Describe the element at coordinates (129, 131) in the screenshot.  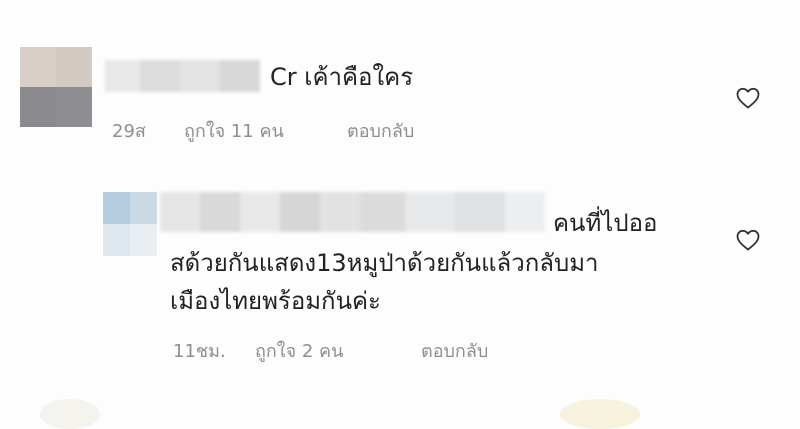
I see `comment-time-1: 29ส` at that location.